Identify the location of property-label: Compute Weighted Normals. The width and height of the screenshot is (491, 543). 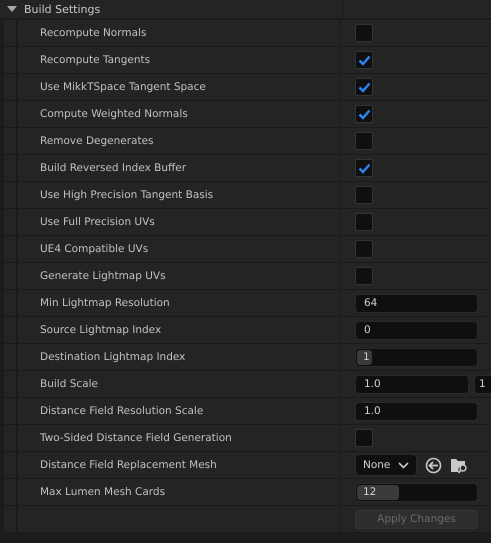
(114, 114).